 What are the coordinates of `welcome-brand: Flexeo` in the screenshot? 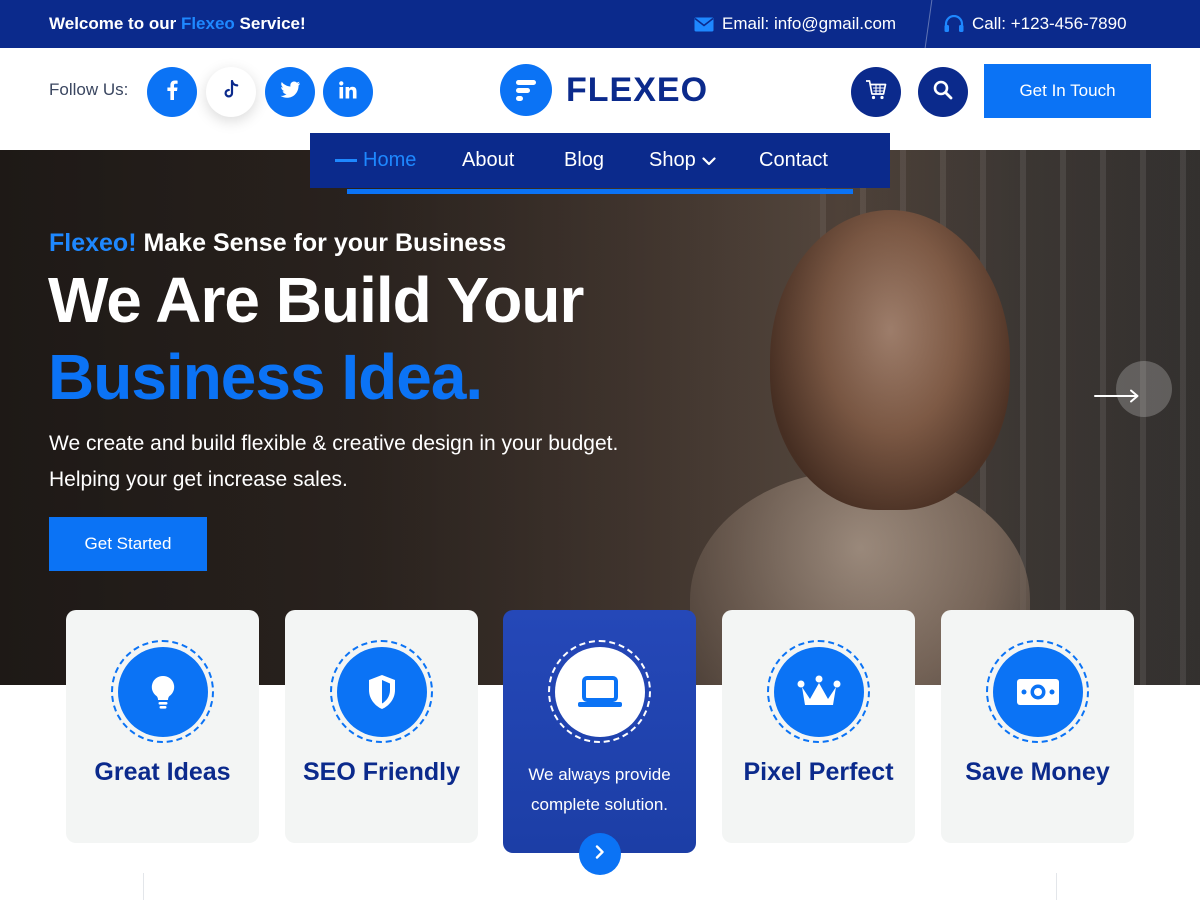 It's located at (207, 23).